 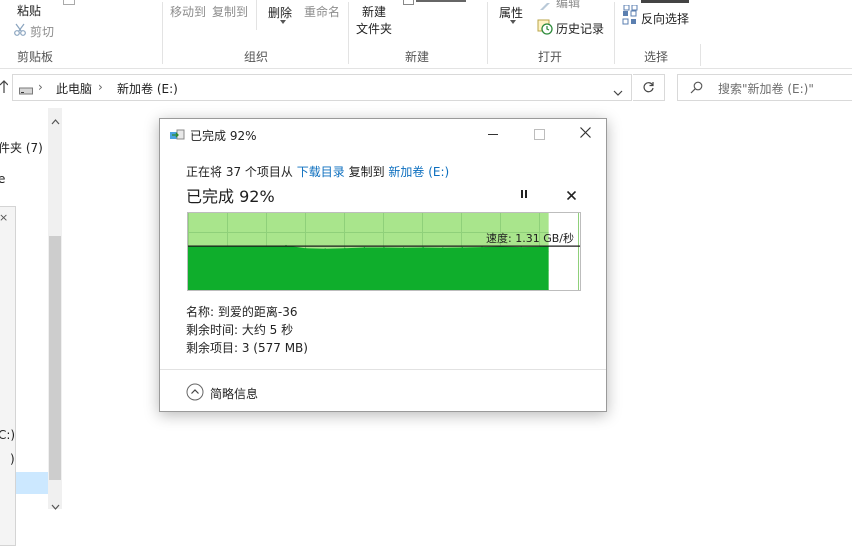 I want to click on speed-area-series, so click(x=368, y=267).